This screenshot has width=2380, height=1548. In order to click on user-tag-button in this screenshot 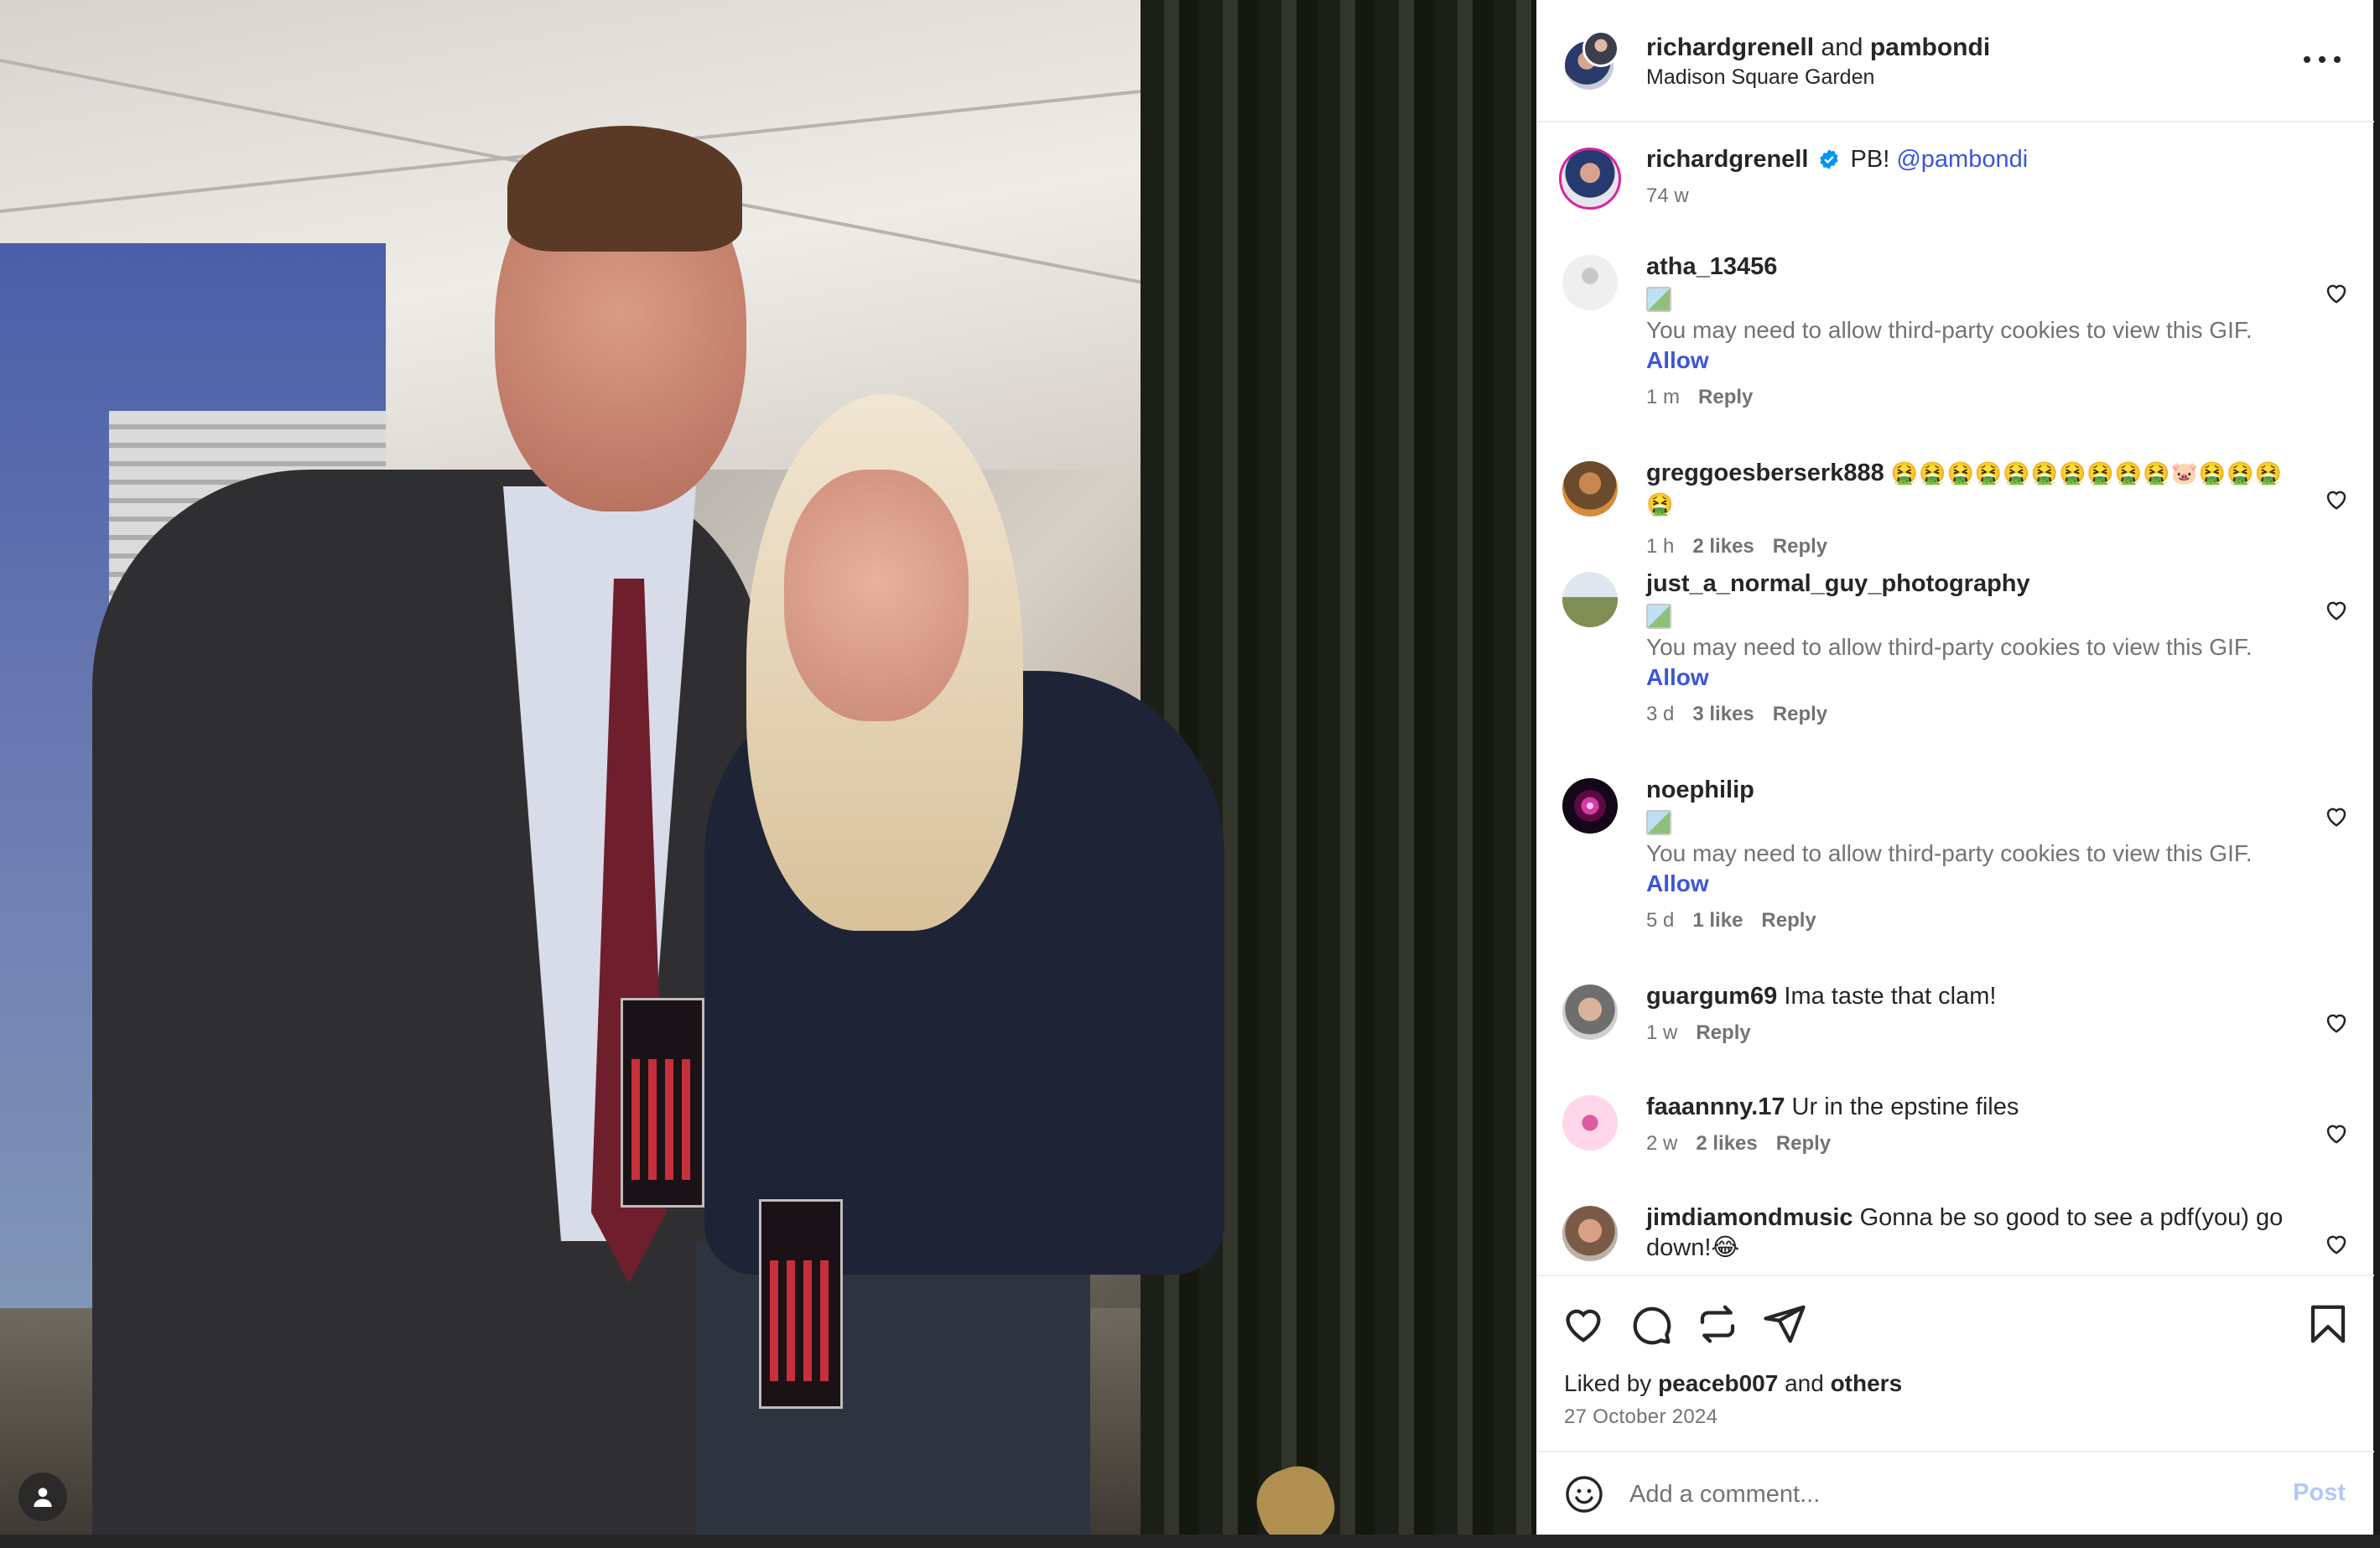, I will do `click(42, 1497)`.